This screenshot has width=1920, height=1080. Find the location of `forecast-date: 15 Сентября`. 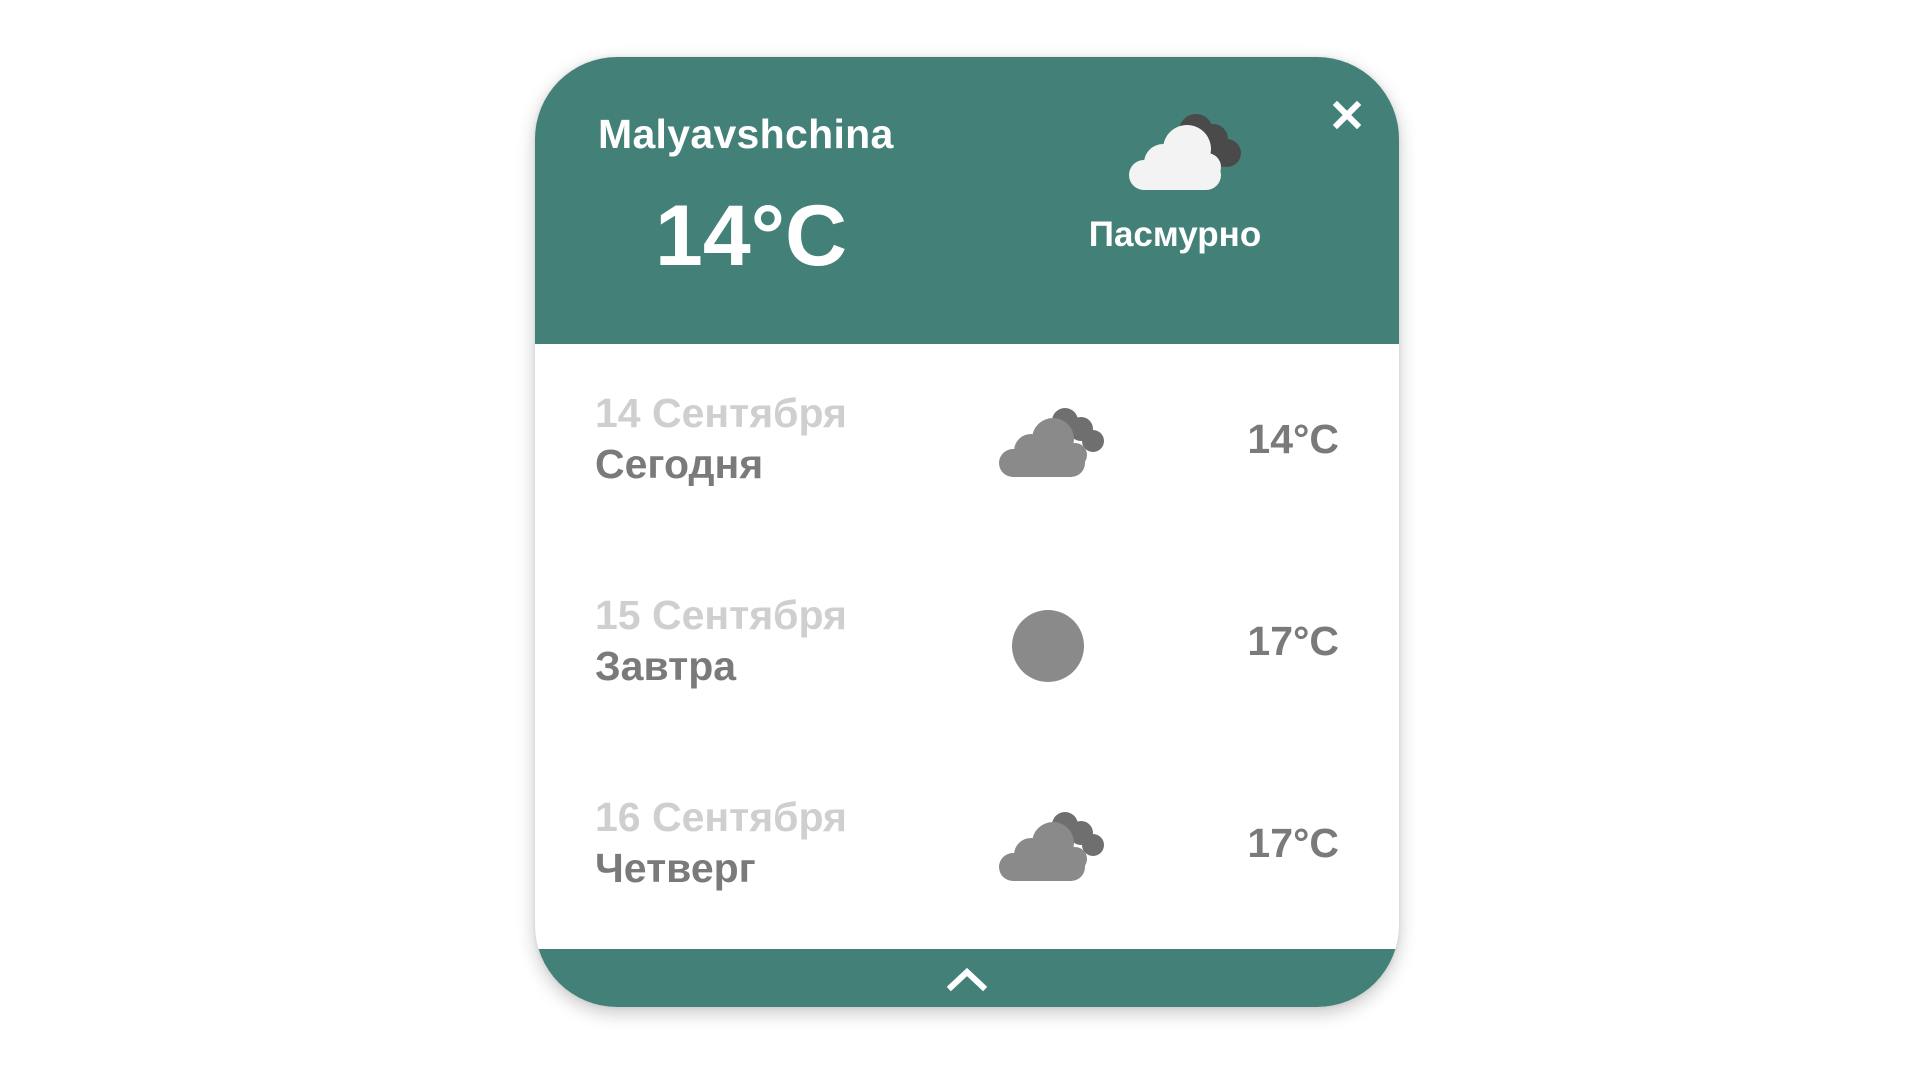

forecast-date: 15 Сентября is located at coordinates (721, 615).